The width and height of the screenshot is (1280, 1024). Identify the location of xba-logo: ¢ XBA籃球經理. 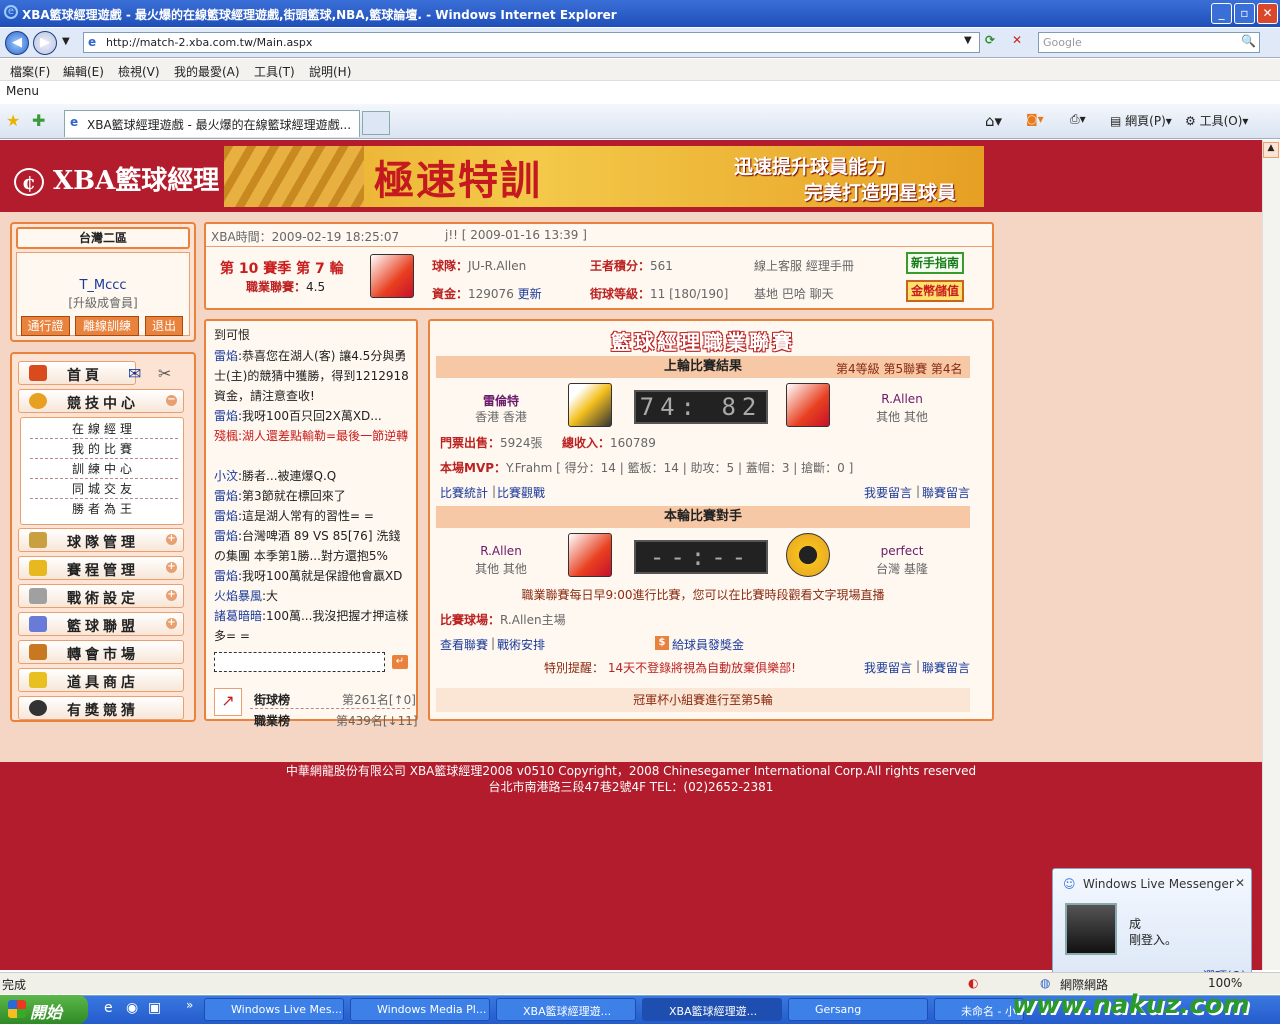
(116, 178).